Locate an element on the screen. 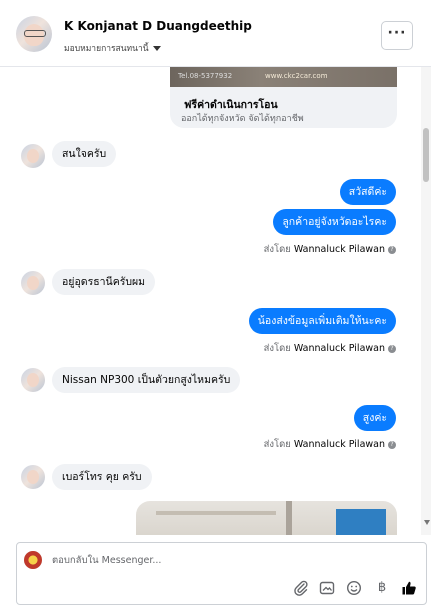 The image size is (431, 606). card-subtitle: ออกได้ทุกจังหวัด จัดได้ทุกอาชีพ is located at coordinates (242, 119).